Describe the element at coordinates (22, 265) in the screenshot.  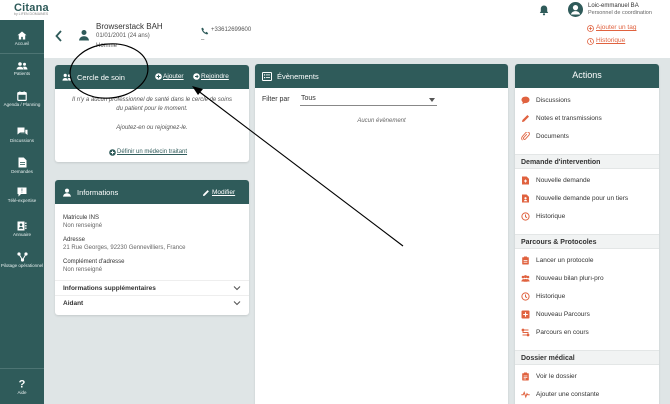
I see `sidebar-label: Pilotage opérationnel` at that location.